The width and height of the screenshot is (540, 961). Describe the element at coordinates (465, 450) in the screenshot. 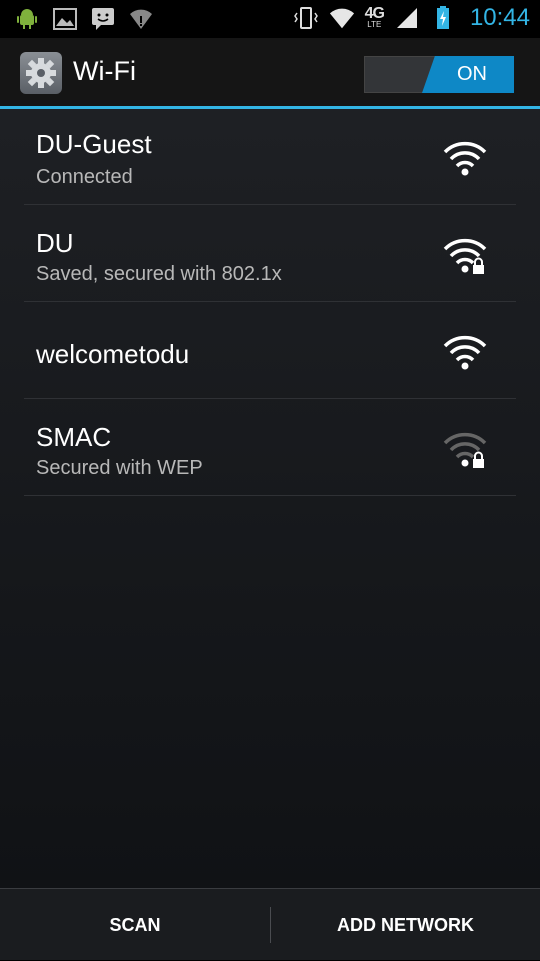

I see `wifi-signal-weak-secure-icon` at that location.